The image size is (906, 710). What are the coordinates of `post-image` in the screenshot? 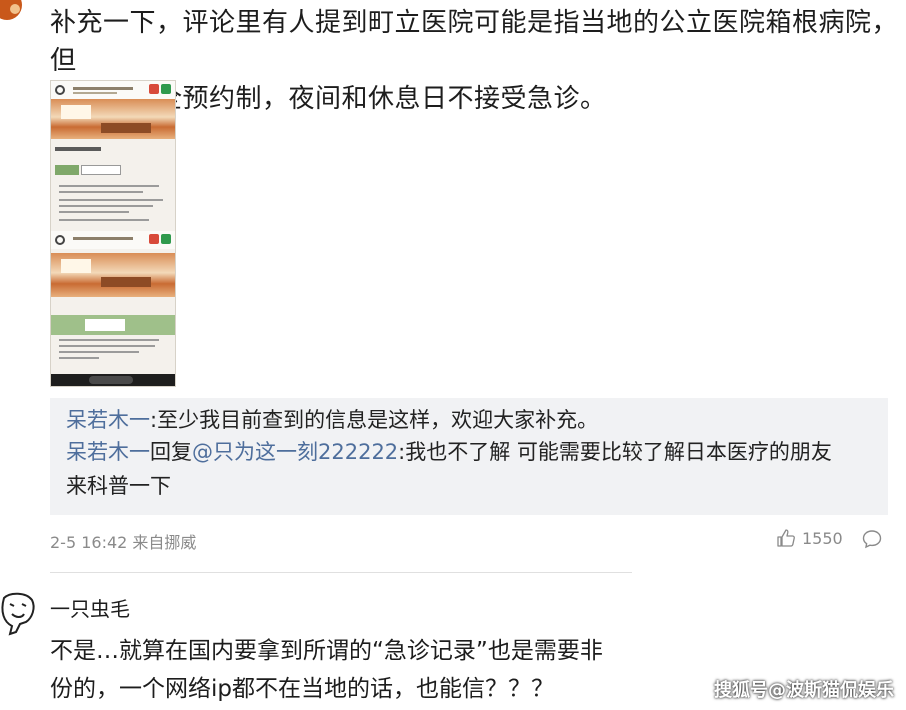 It's located at (113, 233).